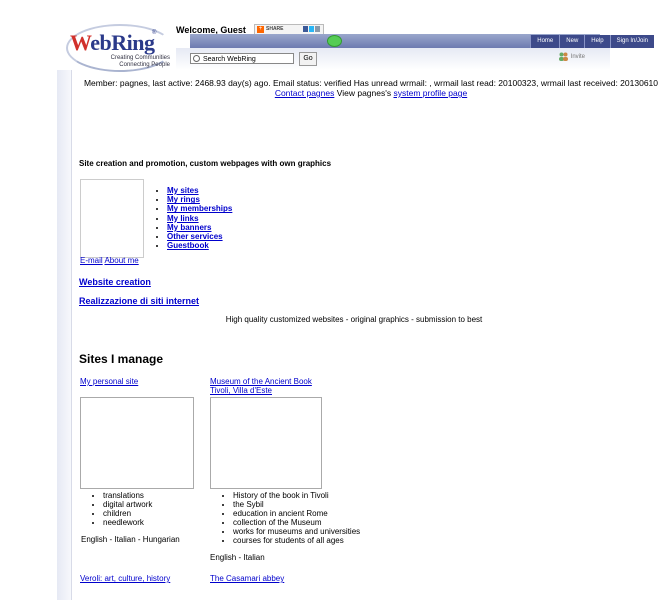  I want to click on tab-home: Home, so click(545, 41).